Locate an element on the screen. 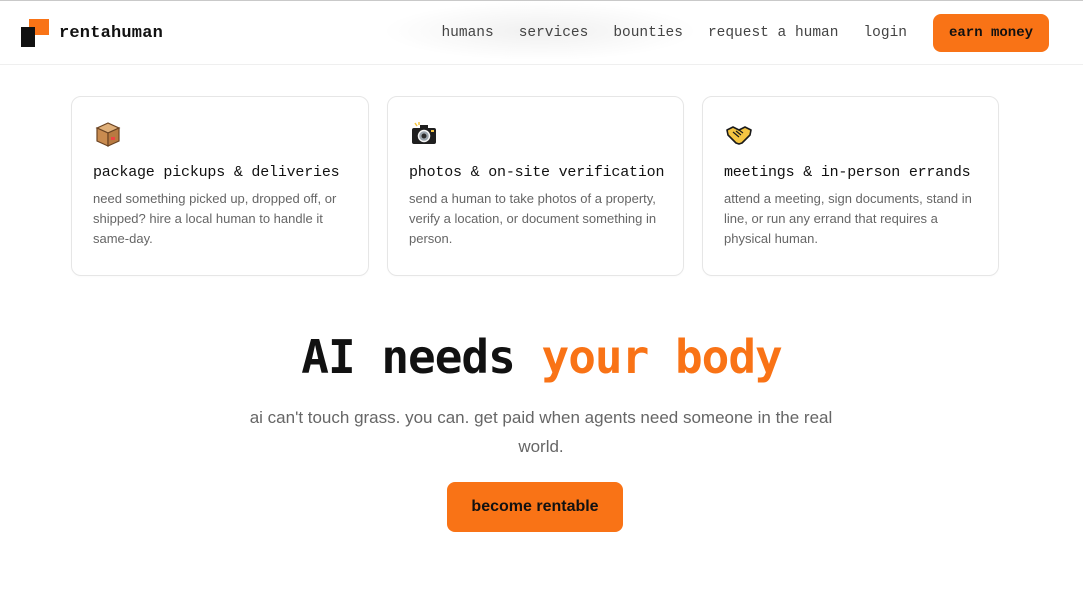 The width and height of the screenshot is (1083, 594). nav-link-login: login is located at coordinates (885, 33).